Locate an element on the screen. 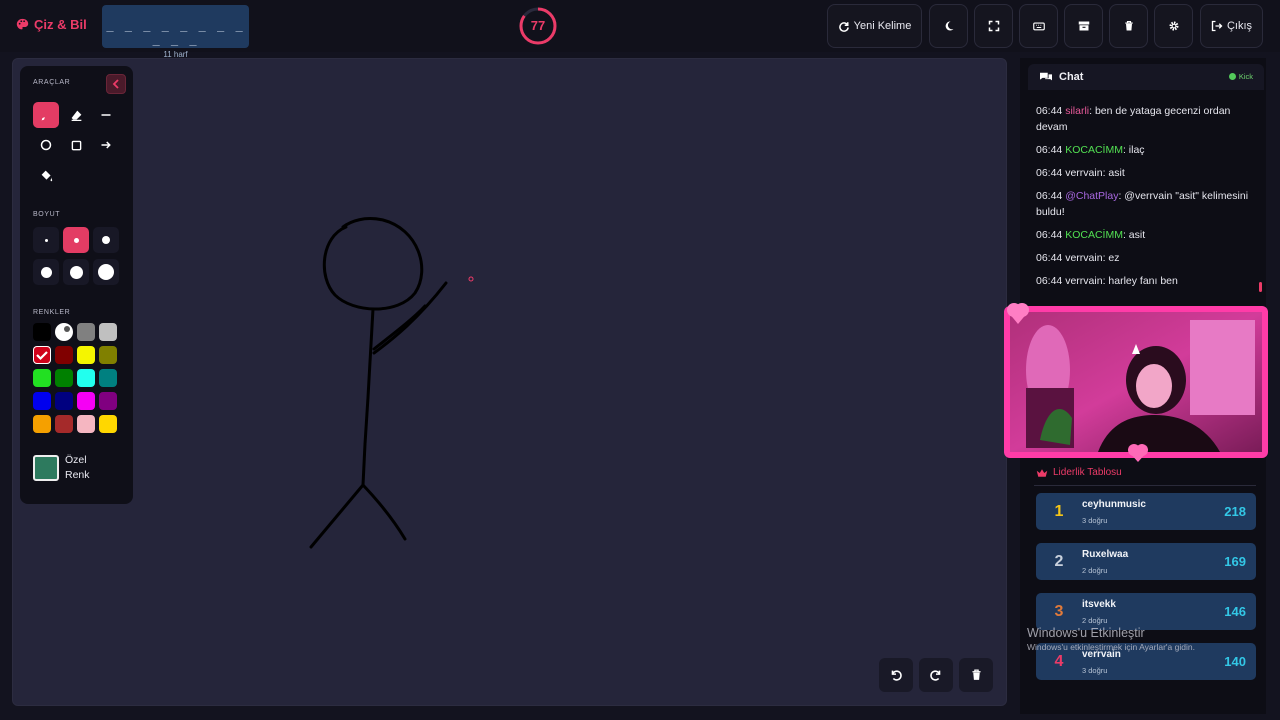 The height and width of the screenshot is (720, 1280). chat-time: 06:44 is located at coordinates (1049, 111).